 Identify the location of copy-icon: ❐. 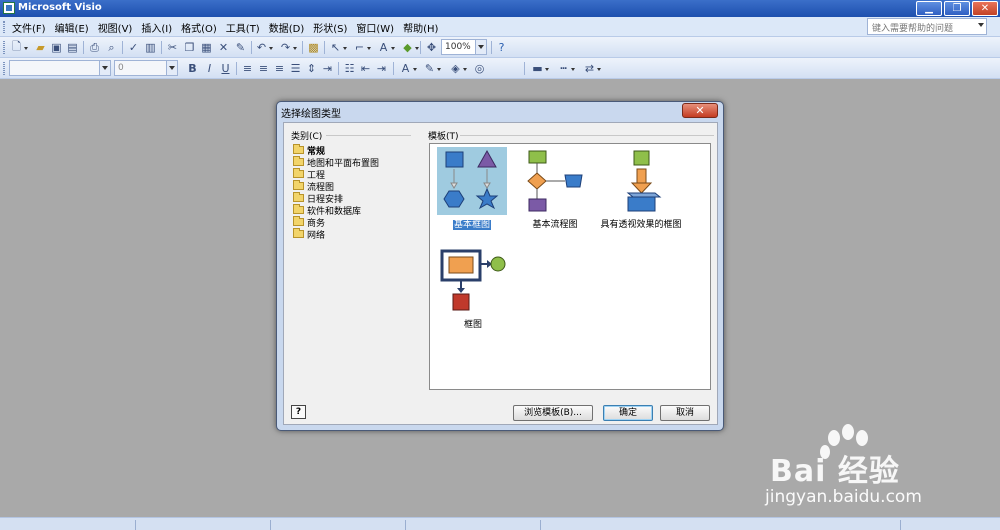
(189, 47).